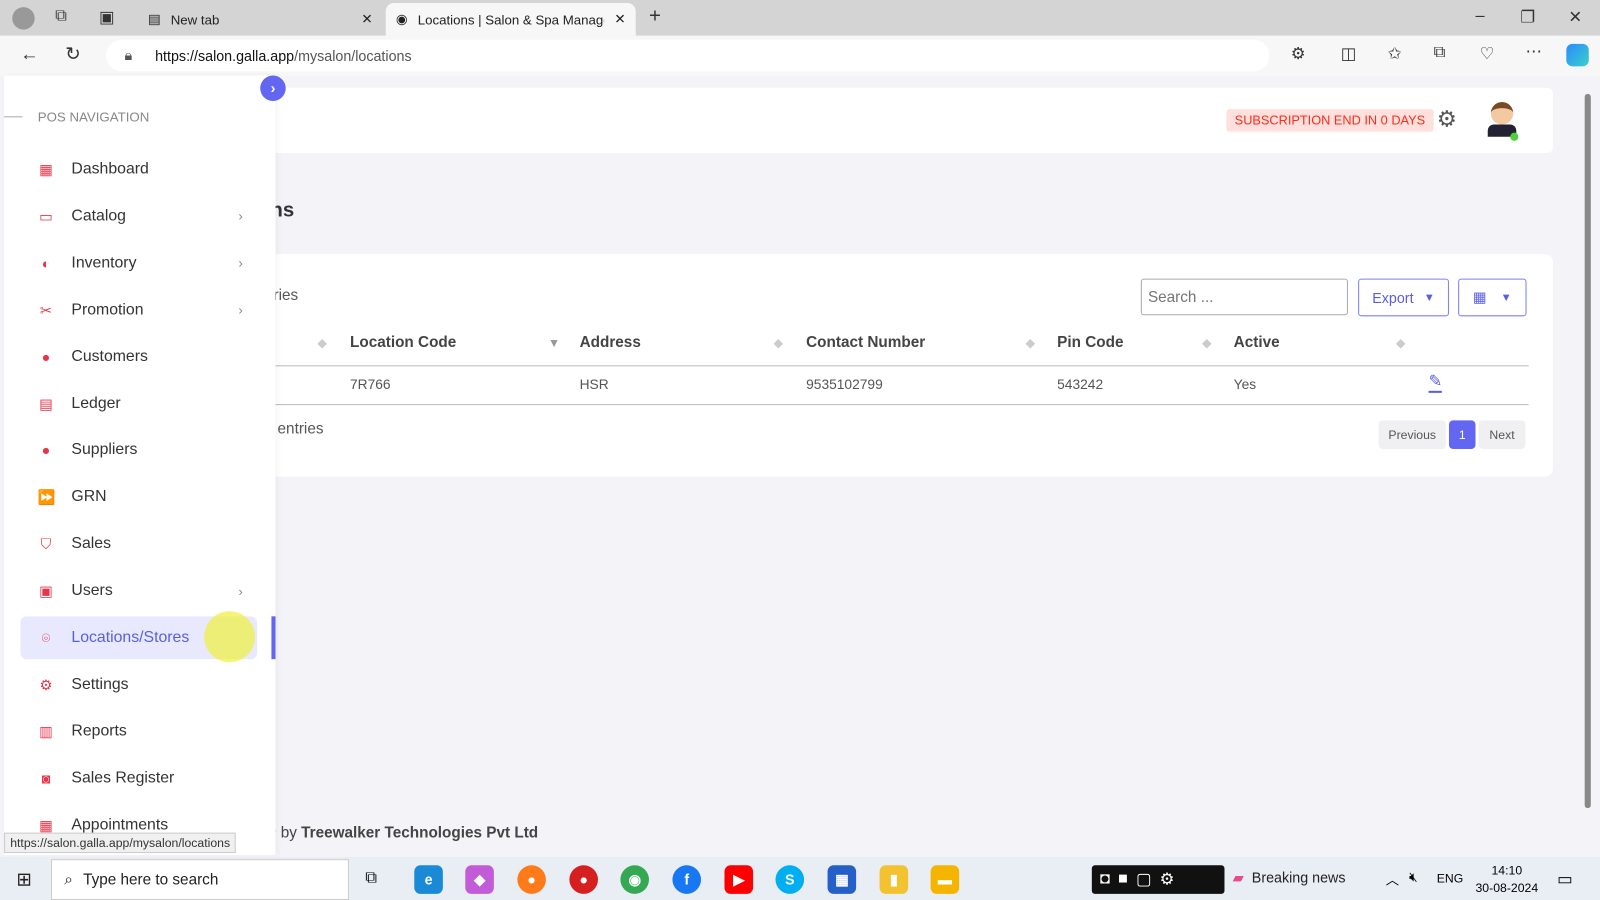 This screenshot has height=900, width=1600. I want to click on tab-locations: ◉ Locations | Salon & Spa Managem ✕, so click(510, 19).